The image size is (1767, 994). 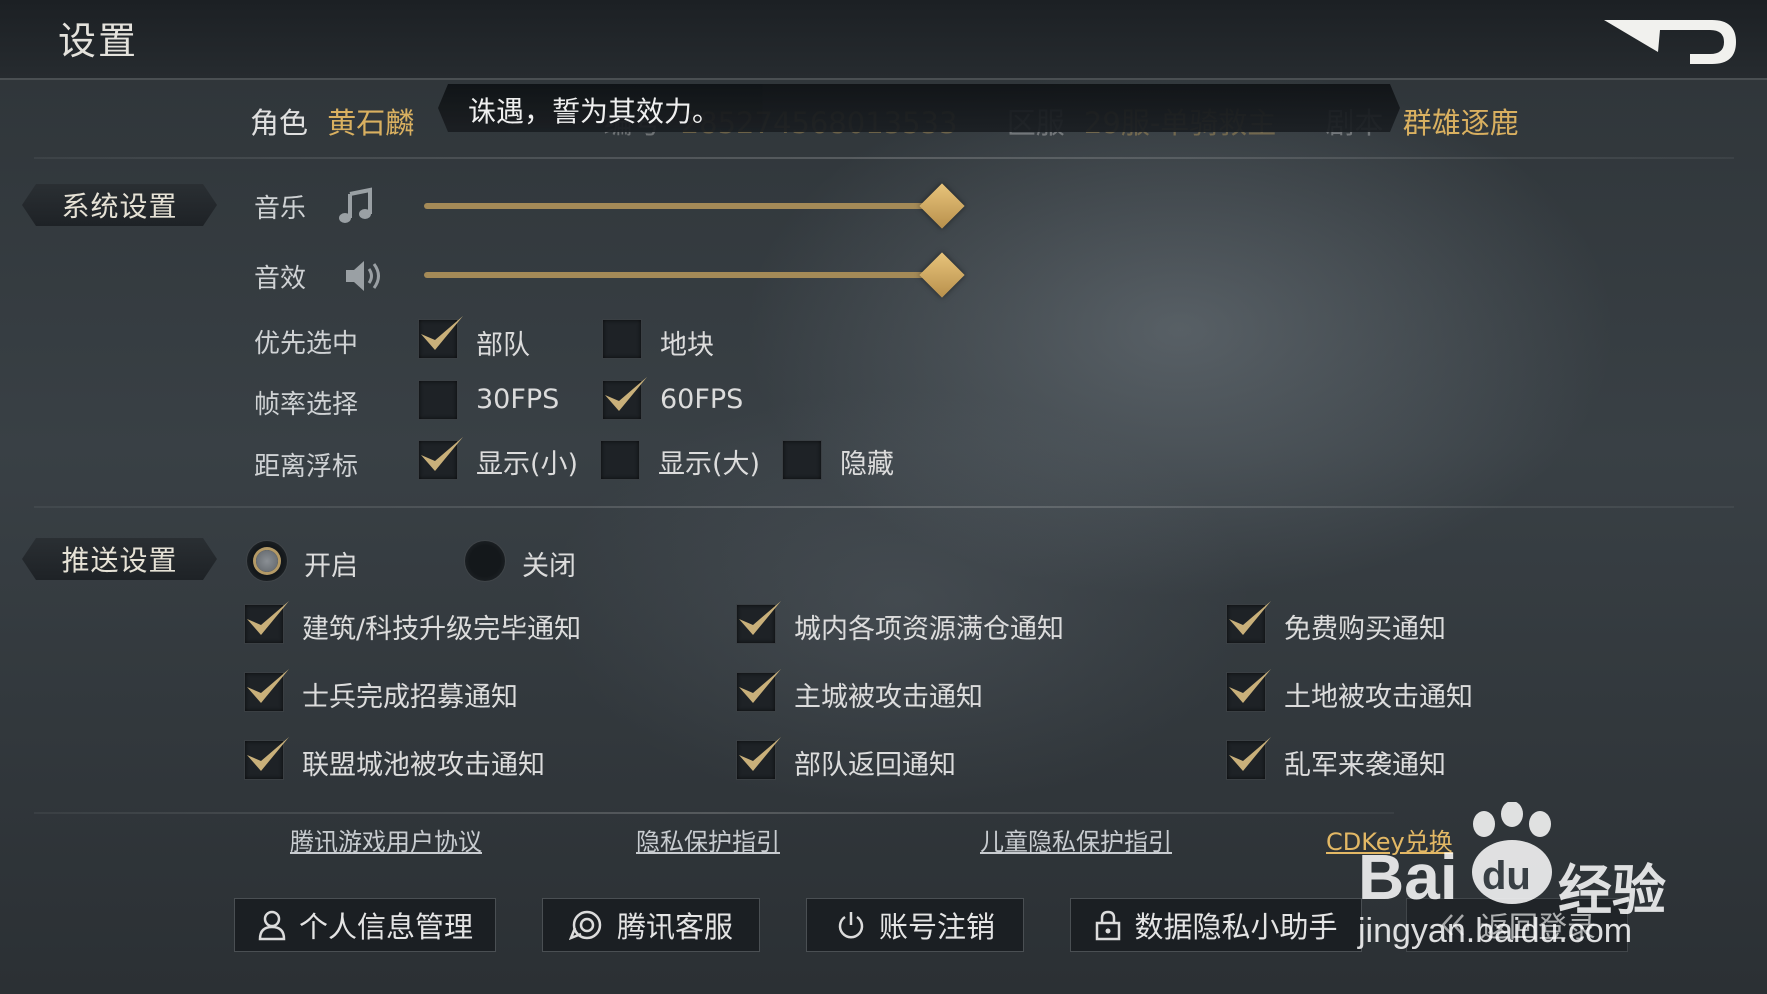 I want to click on priority-tile-label: 地块, so click(x=687, y=345).